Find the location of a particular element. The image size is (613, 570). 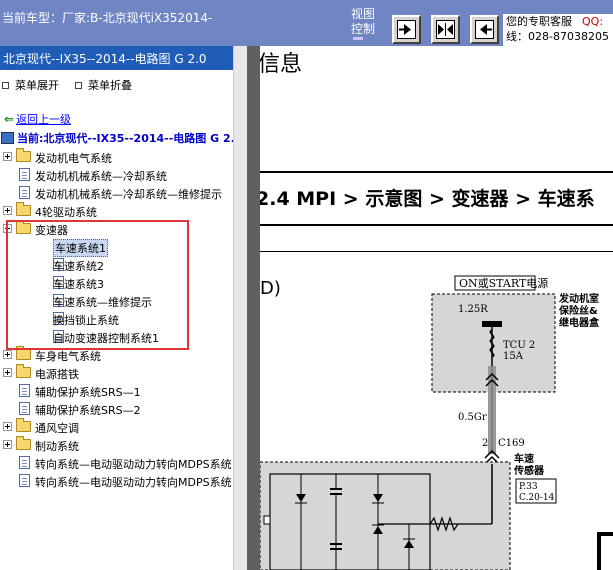

tree-folder-item: 发动机电气系统 is located at coordinates (123, 157).